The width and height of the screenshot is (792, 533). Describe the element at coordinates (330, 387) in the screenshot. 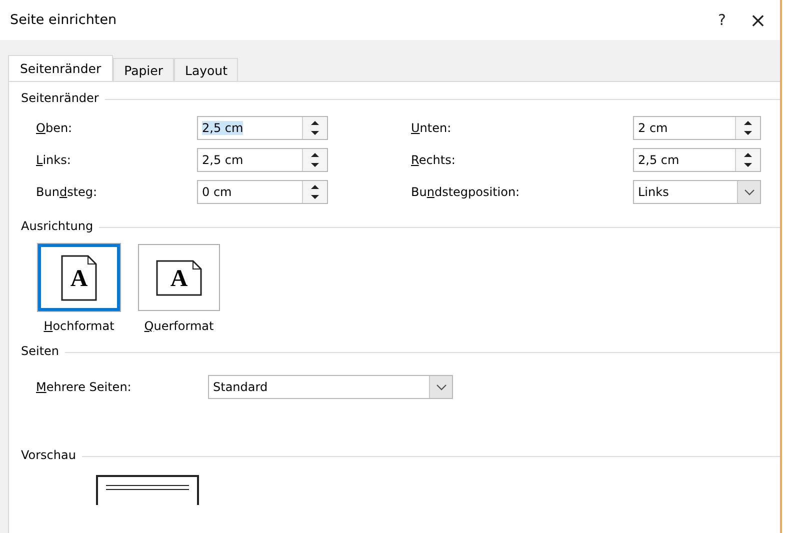

I see `dropdown-field: Standard` at that location.